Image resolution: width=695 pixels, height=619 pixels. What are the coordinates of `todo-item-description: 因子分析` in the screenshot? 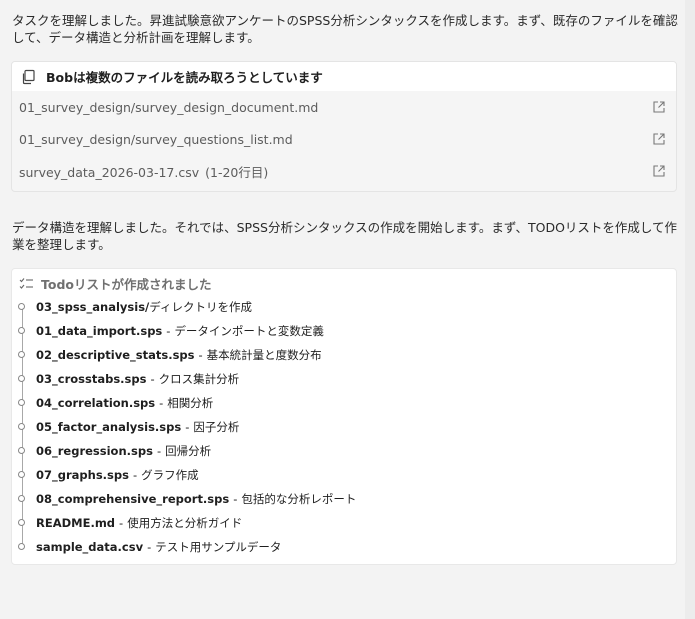 It's located at (216, 427).